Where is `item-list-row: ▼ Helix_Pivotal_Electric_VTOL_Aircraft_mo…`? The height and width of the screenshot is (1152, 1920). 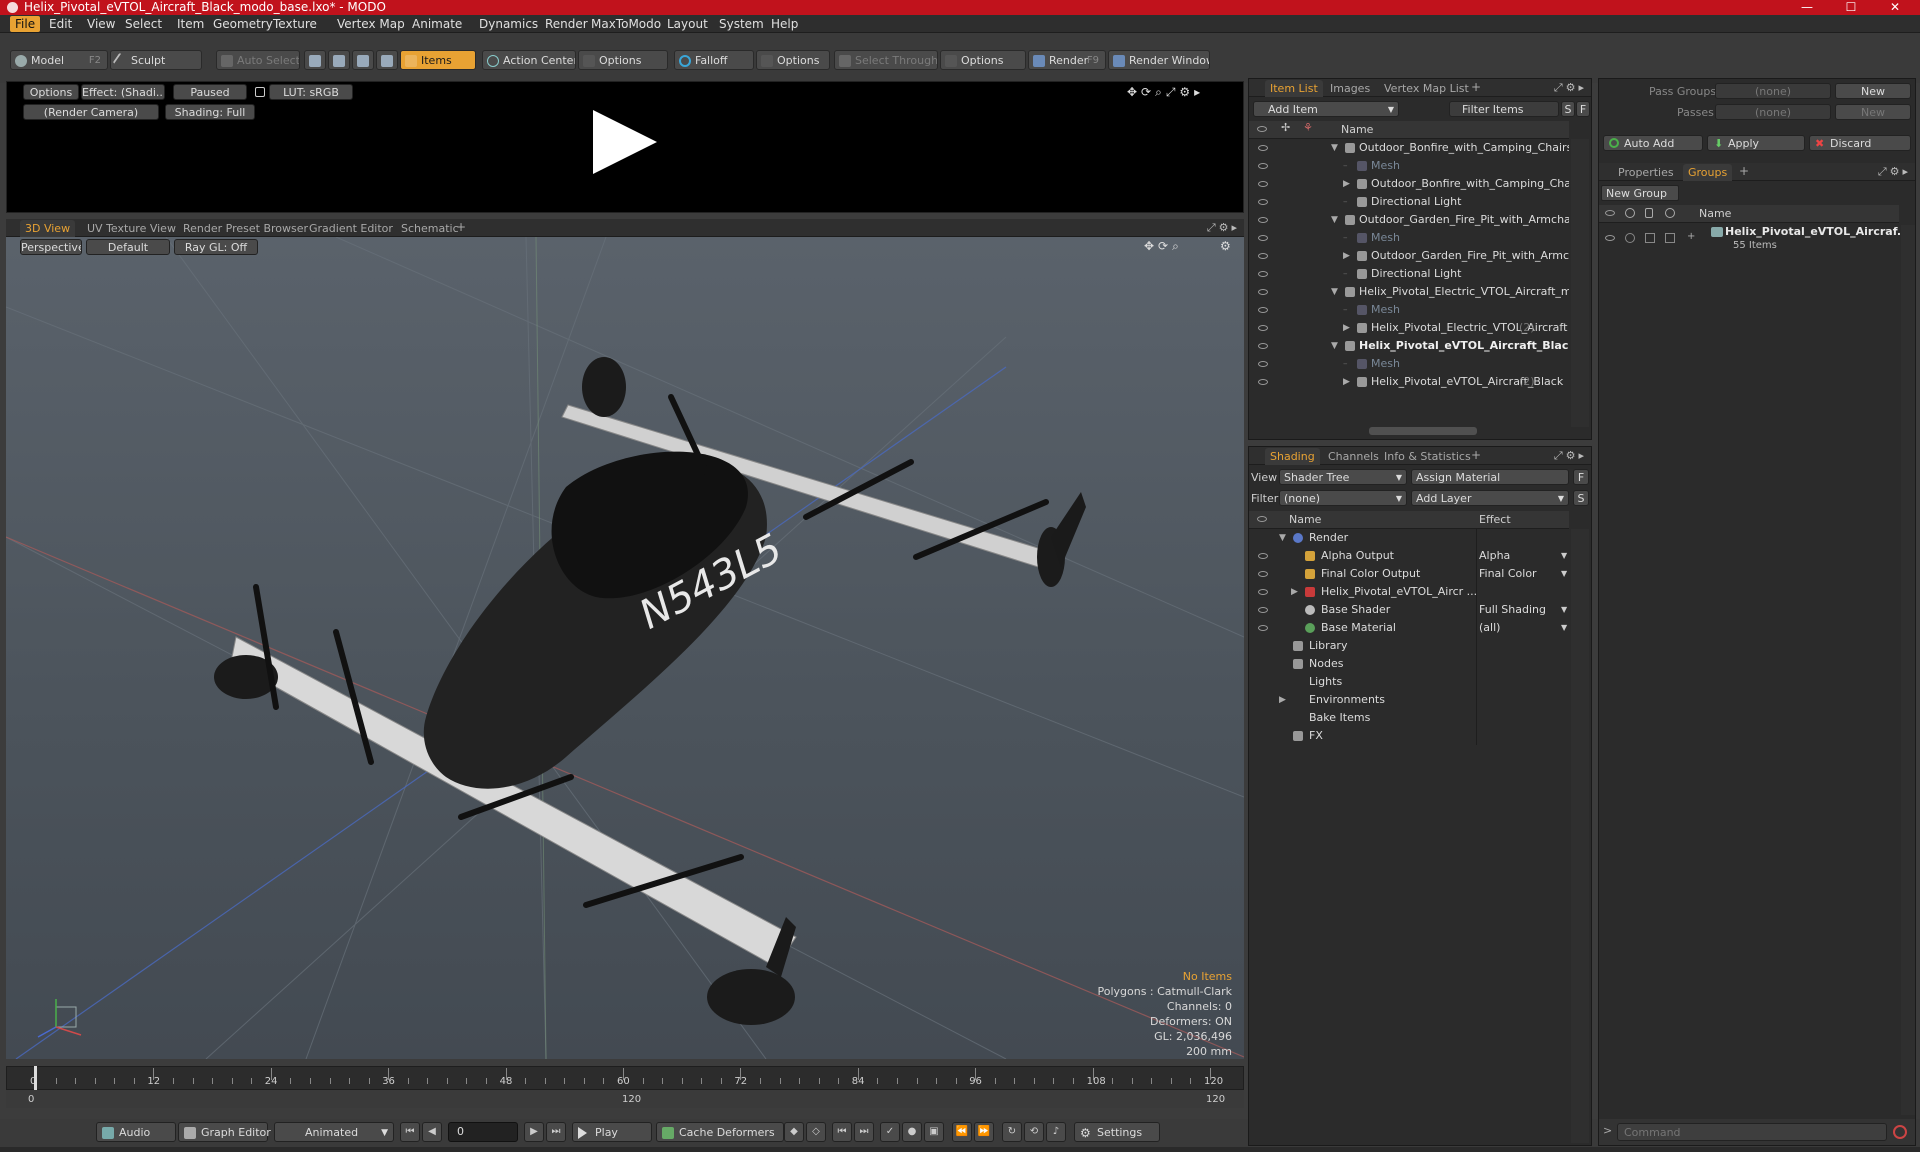 item-list-row: ▼ Helix_Pivotal_Electric_VTOL_Aircraft_mo… is located at coordinates (1409, 292).